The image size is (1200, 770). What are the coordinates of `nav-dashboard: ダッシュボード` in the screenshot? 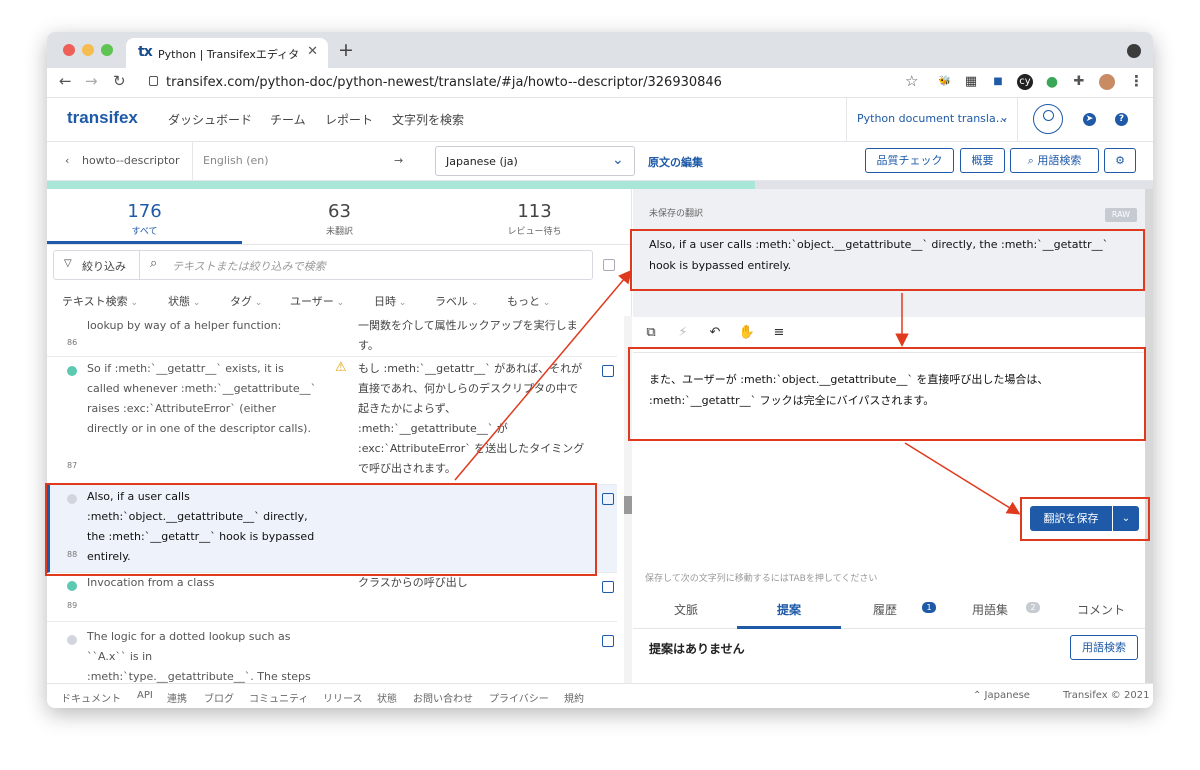 It's located at (210, 119).